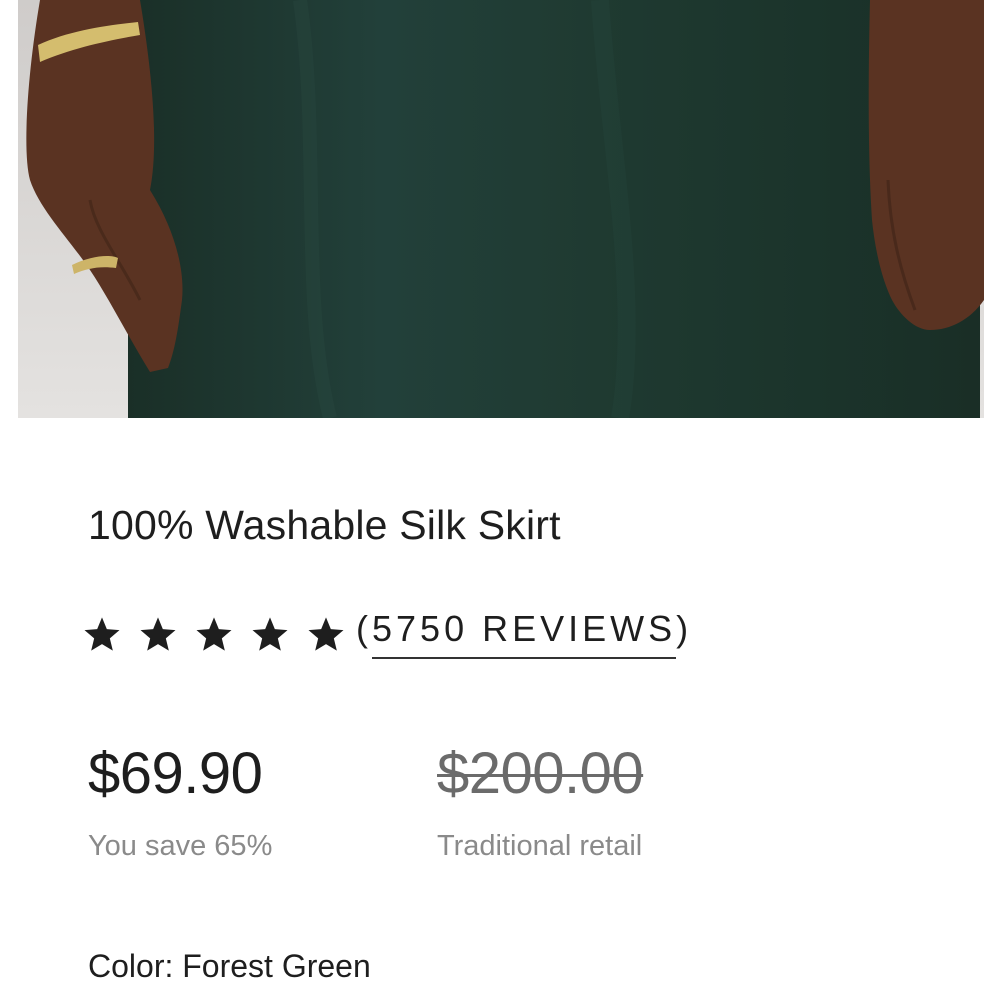 This screenshot has width=1000, height=1000. What do you see at coordinates (180, 846) in the screenshot?
I see `savings-note: You save 65%` at bounding box center [180, 846].